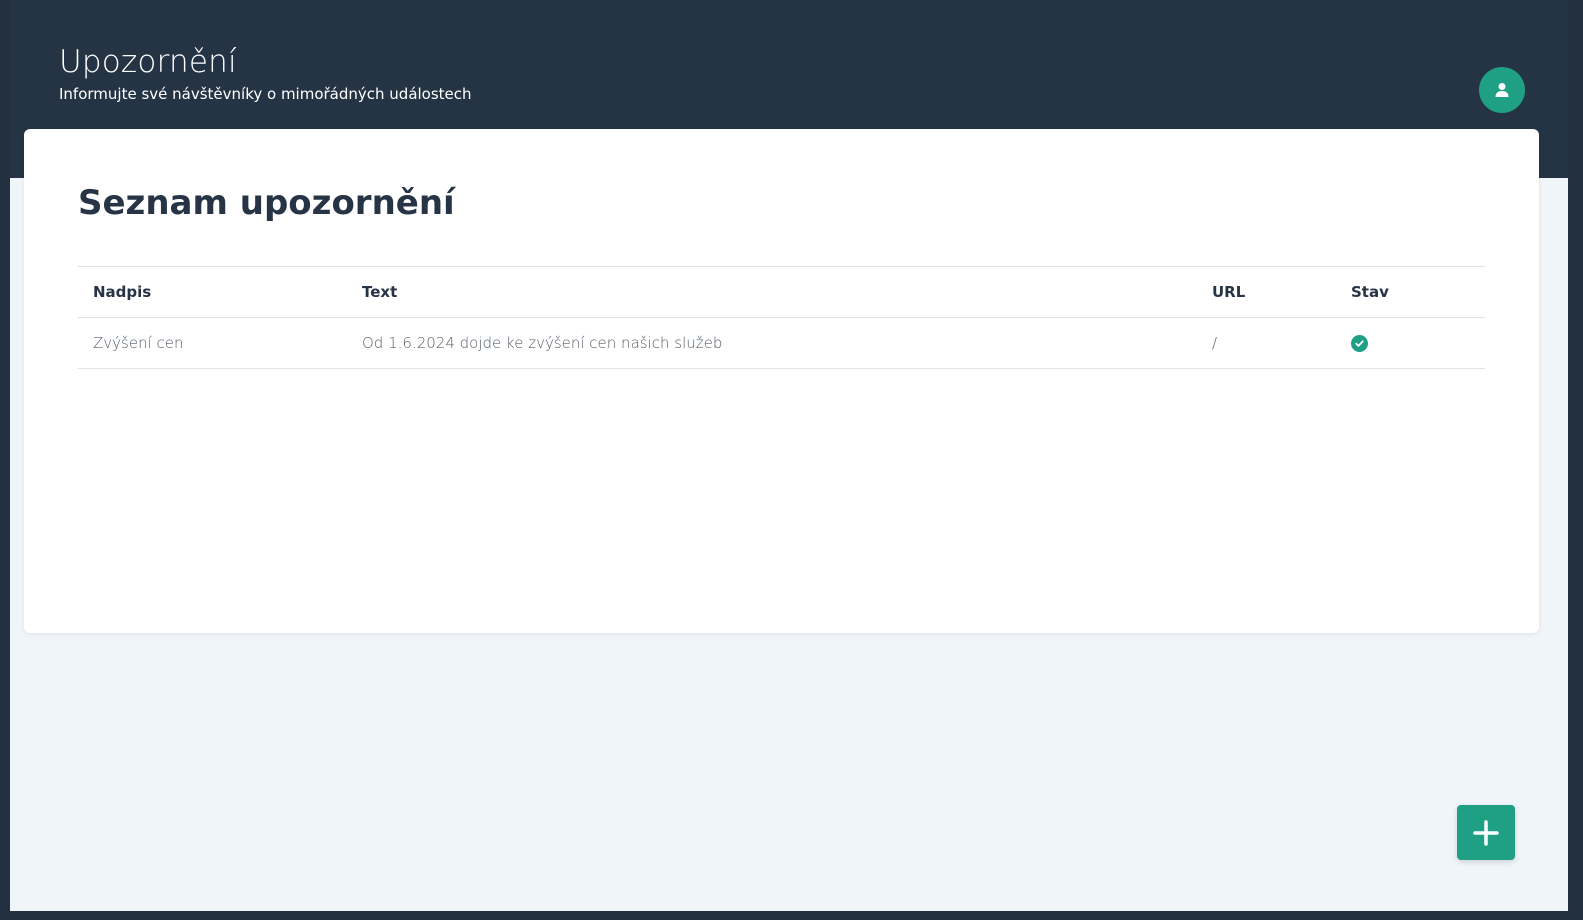 Image resolution: width=1583 pixels, height=920 pixels. What do you see at coordinates (212, 343) in the screenshot?
I see `cell-title: Zvýšení cen` at bounding box center [212, 343].